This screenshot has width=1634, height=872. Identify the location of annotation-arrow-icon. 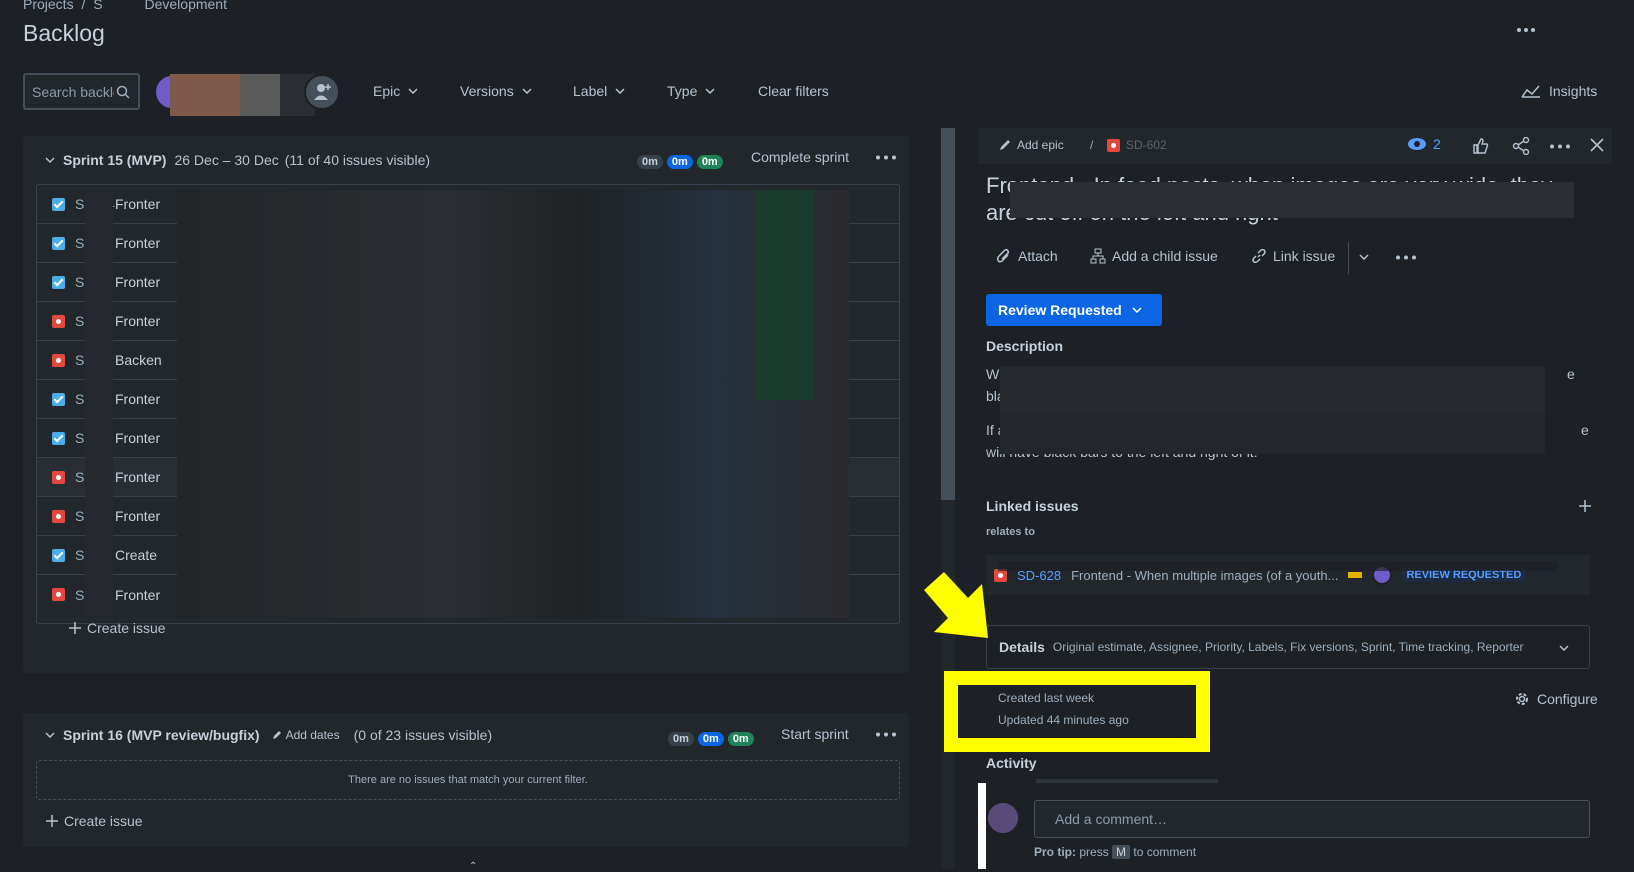
(956, 605).